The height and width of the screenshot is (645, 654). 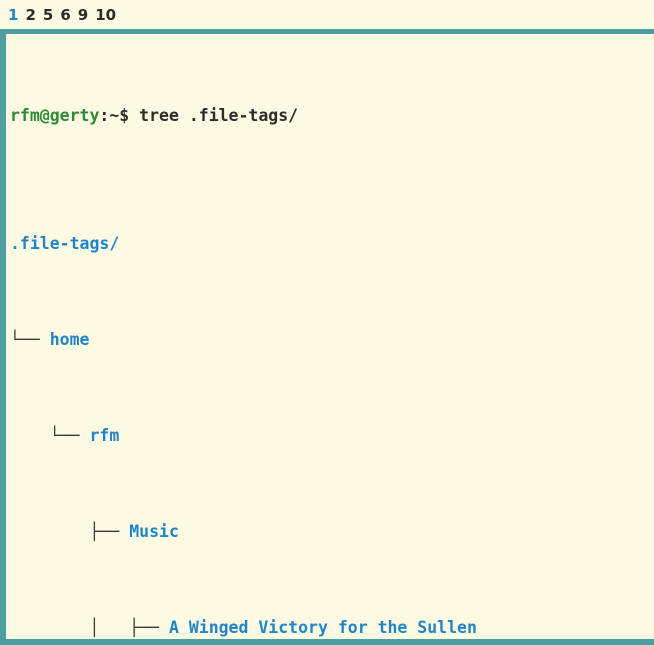 I want to click on prompt-suffix: :~$, so click(x=119, y=115).